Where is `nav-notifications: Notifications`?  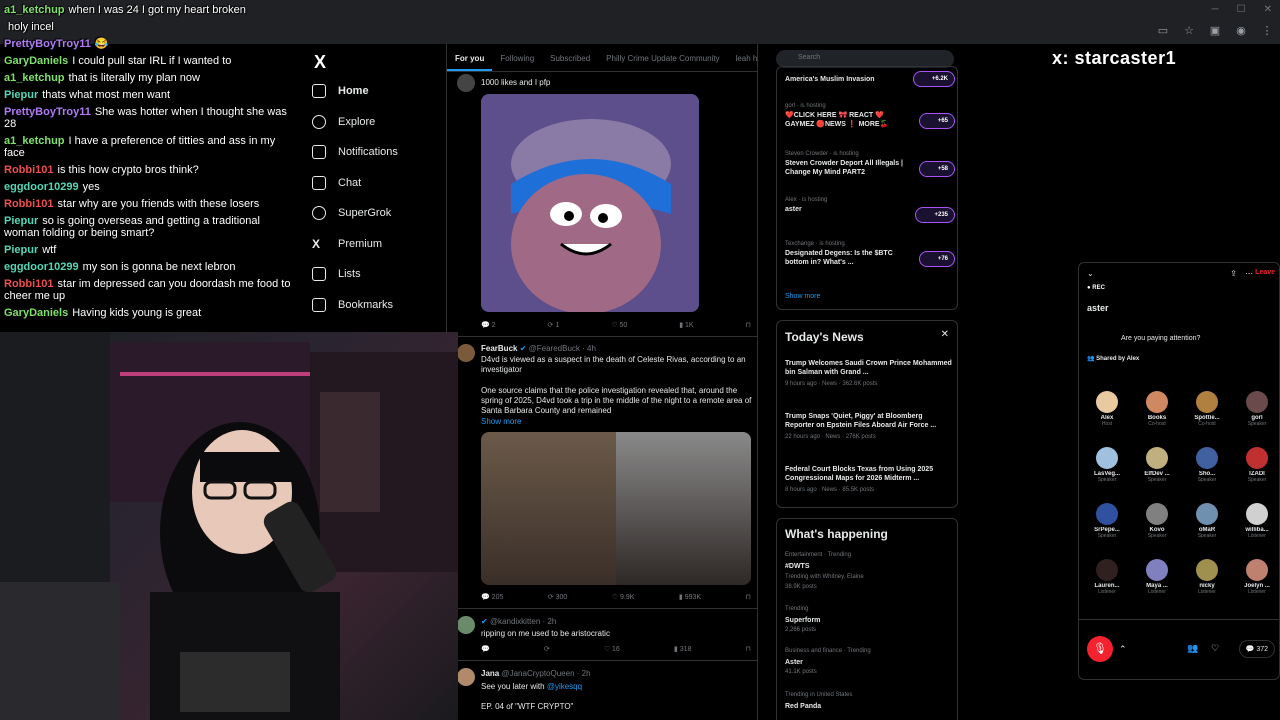
nav-notifications: Notifications is located at coordinates (355, 152).